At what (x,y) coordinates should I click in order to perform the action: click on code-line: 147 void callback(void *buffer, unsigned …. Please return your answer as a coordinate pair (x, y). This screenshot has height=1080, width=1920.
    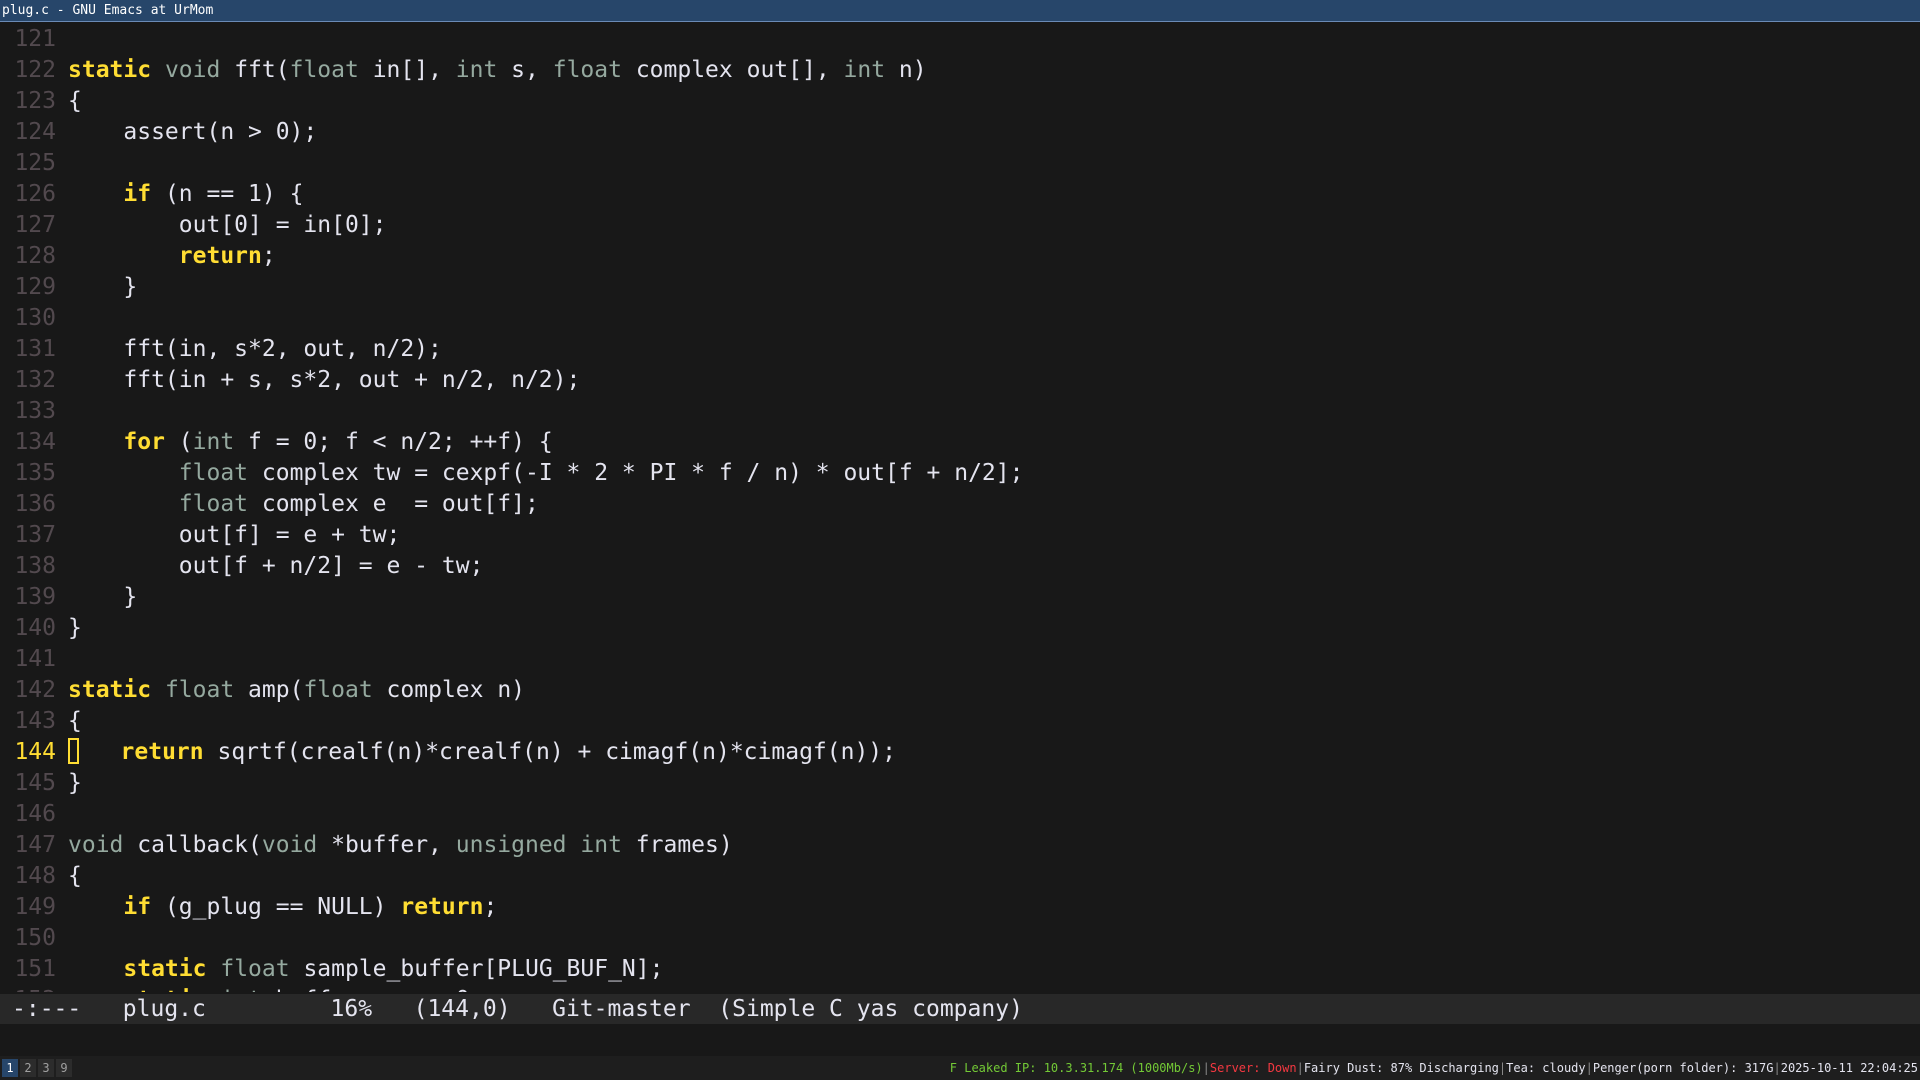
    Looking at the image, I should click on (960, 845).